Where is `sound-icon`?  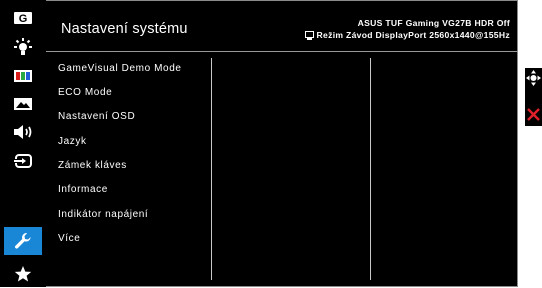
sound-icon is located at coordinates (23, 132).